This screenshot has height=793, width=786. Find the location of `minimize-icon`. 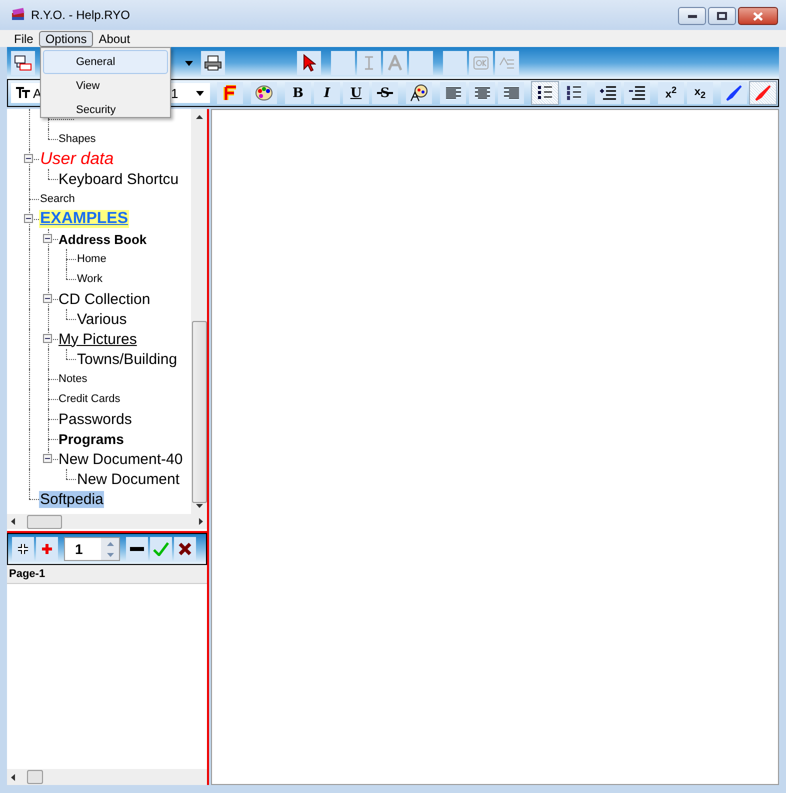

minimize-icon is located at coordinates (692, 16).